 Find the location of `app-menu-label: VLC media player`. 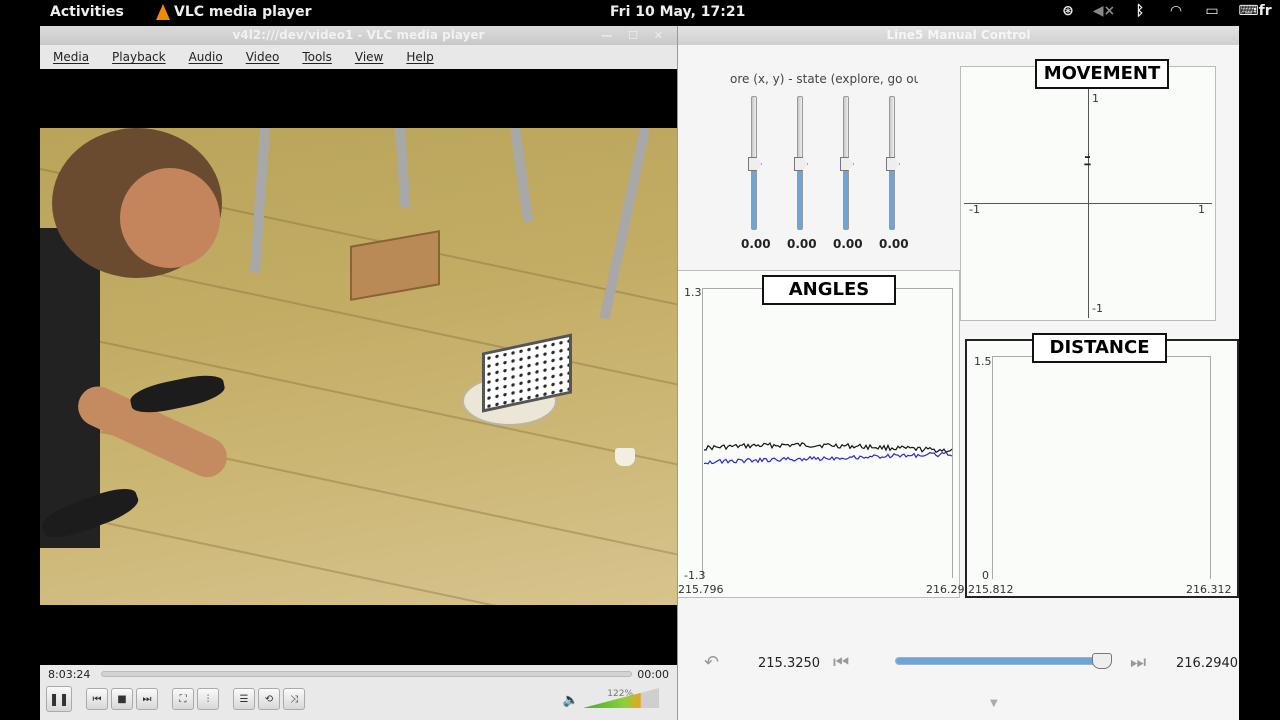

app-menu-label: VLC media player is located at coordinates (243, 12).